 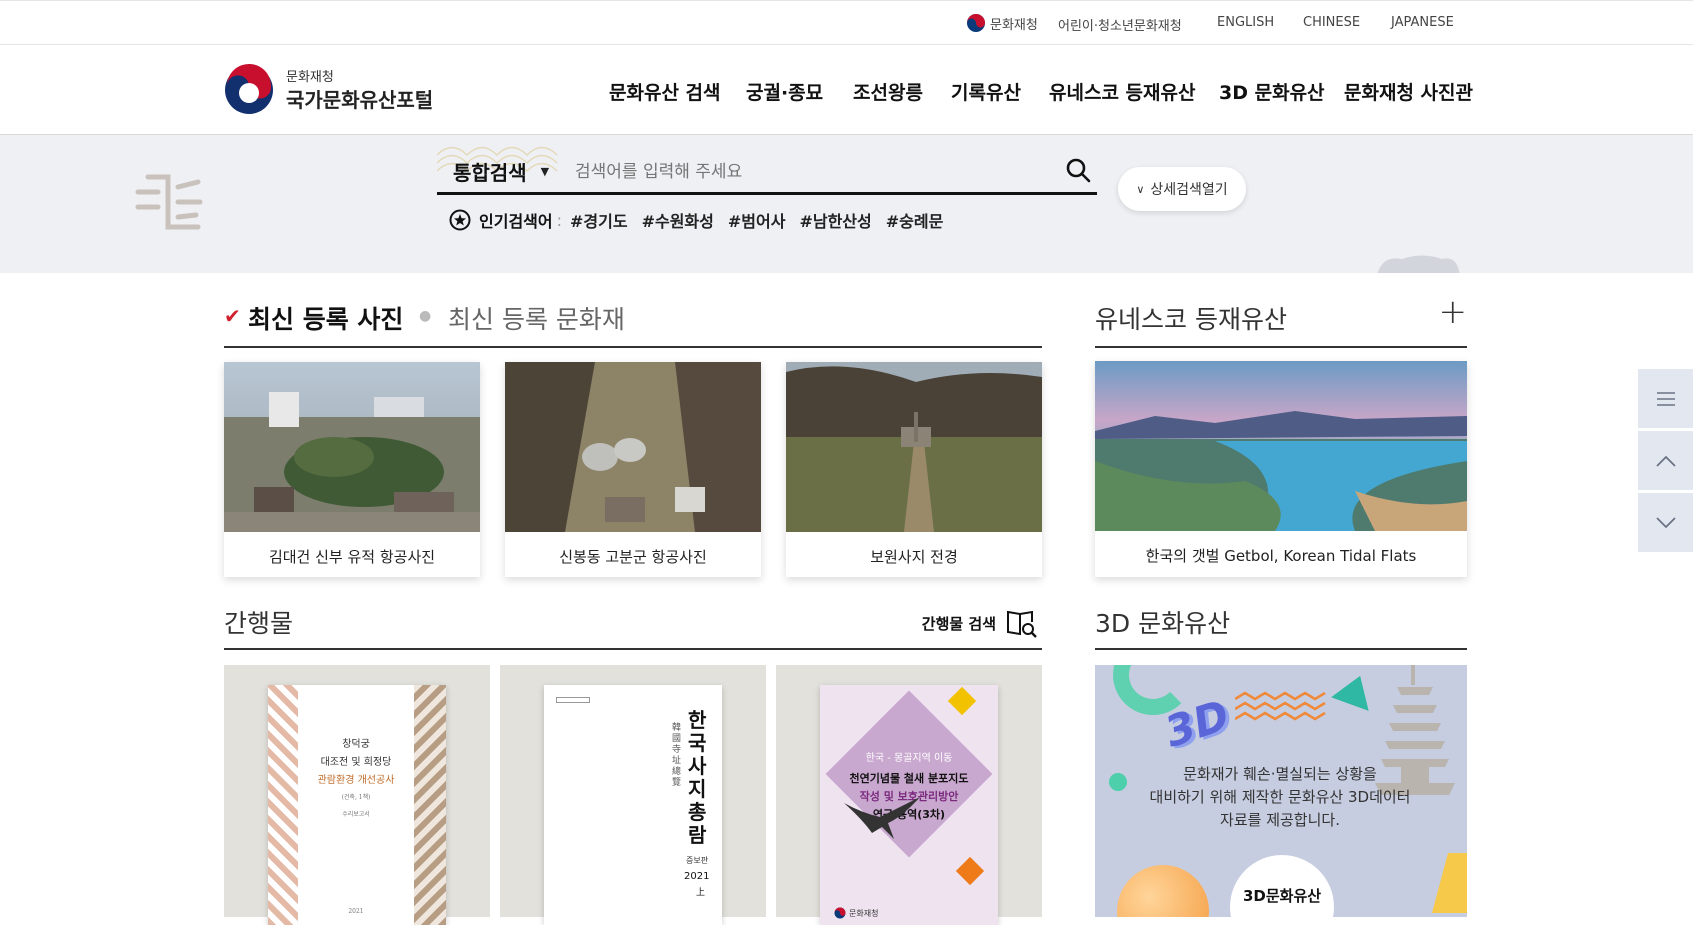 What do you see at coordinates (169, 202) in the screenshot?
I see `deco-pattern-left` at bounding box center [169, 202].